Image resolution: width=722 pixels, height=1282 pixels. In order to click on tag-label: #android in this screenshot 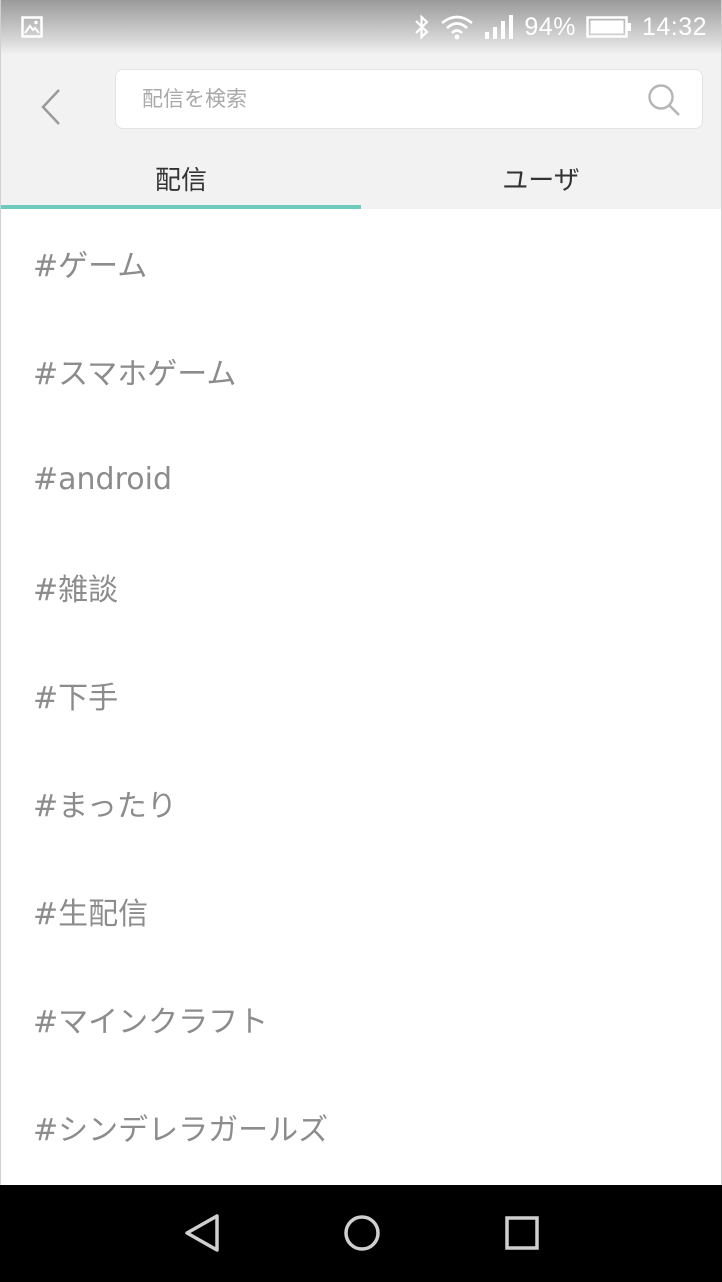, I will do `click(102, 479)`.